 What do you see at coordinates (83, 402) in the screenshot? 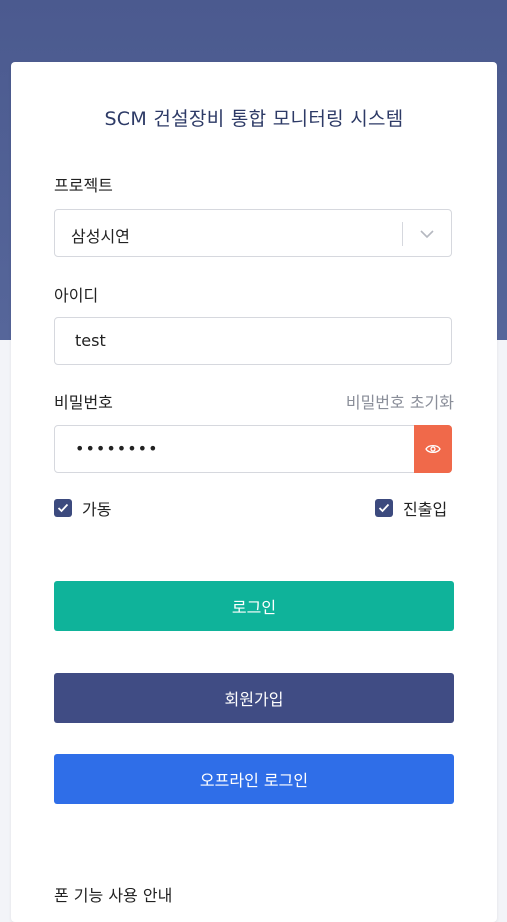
I see `password-label: 비밀번호` at bounding box center [83, 402].